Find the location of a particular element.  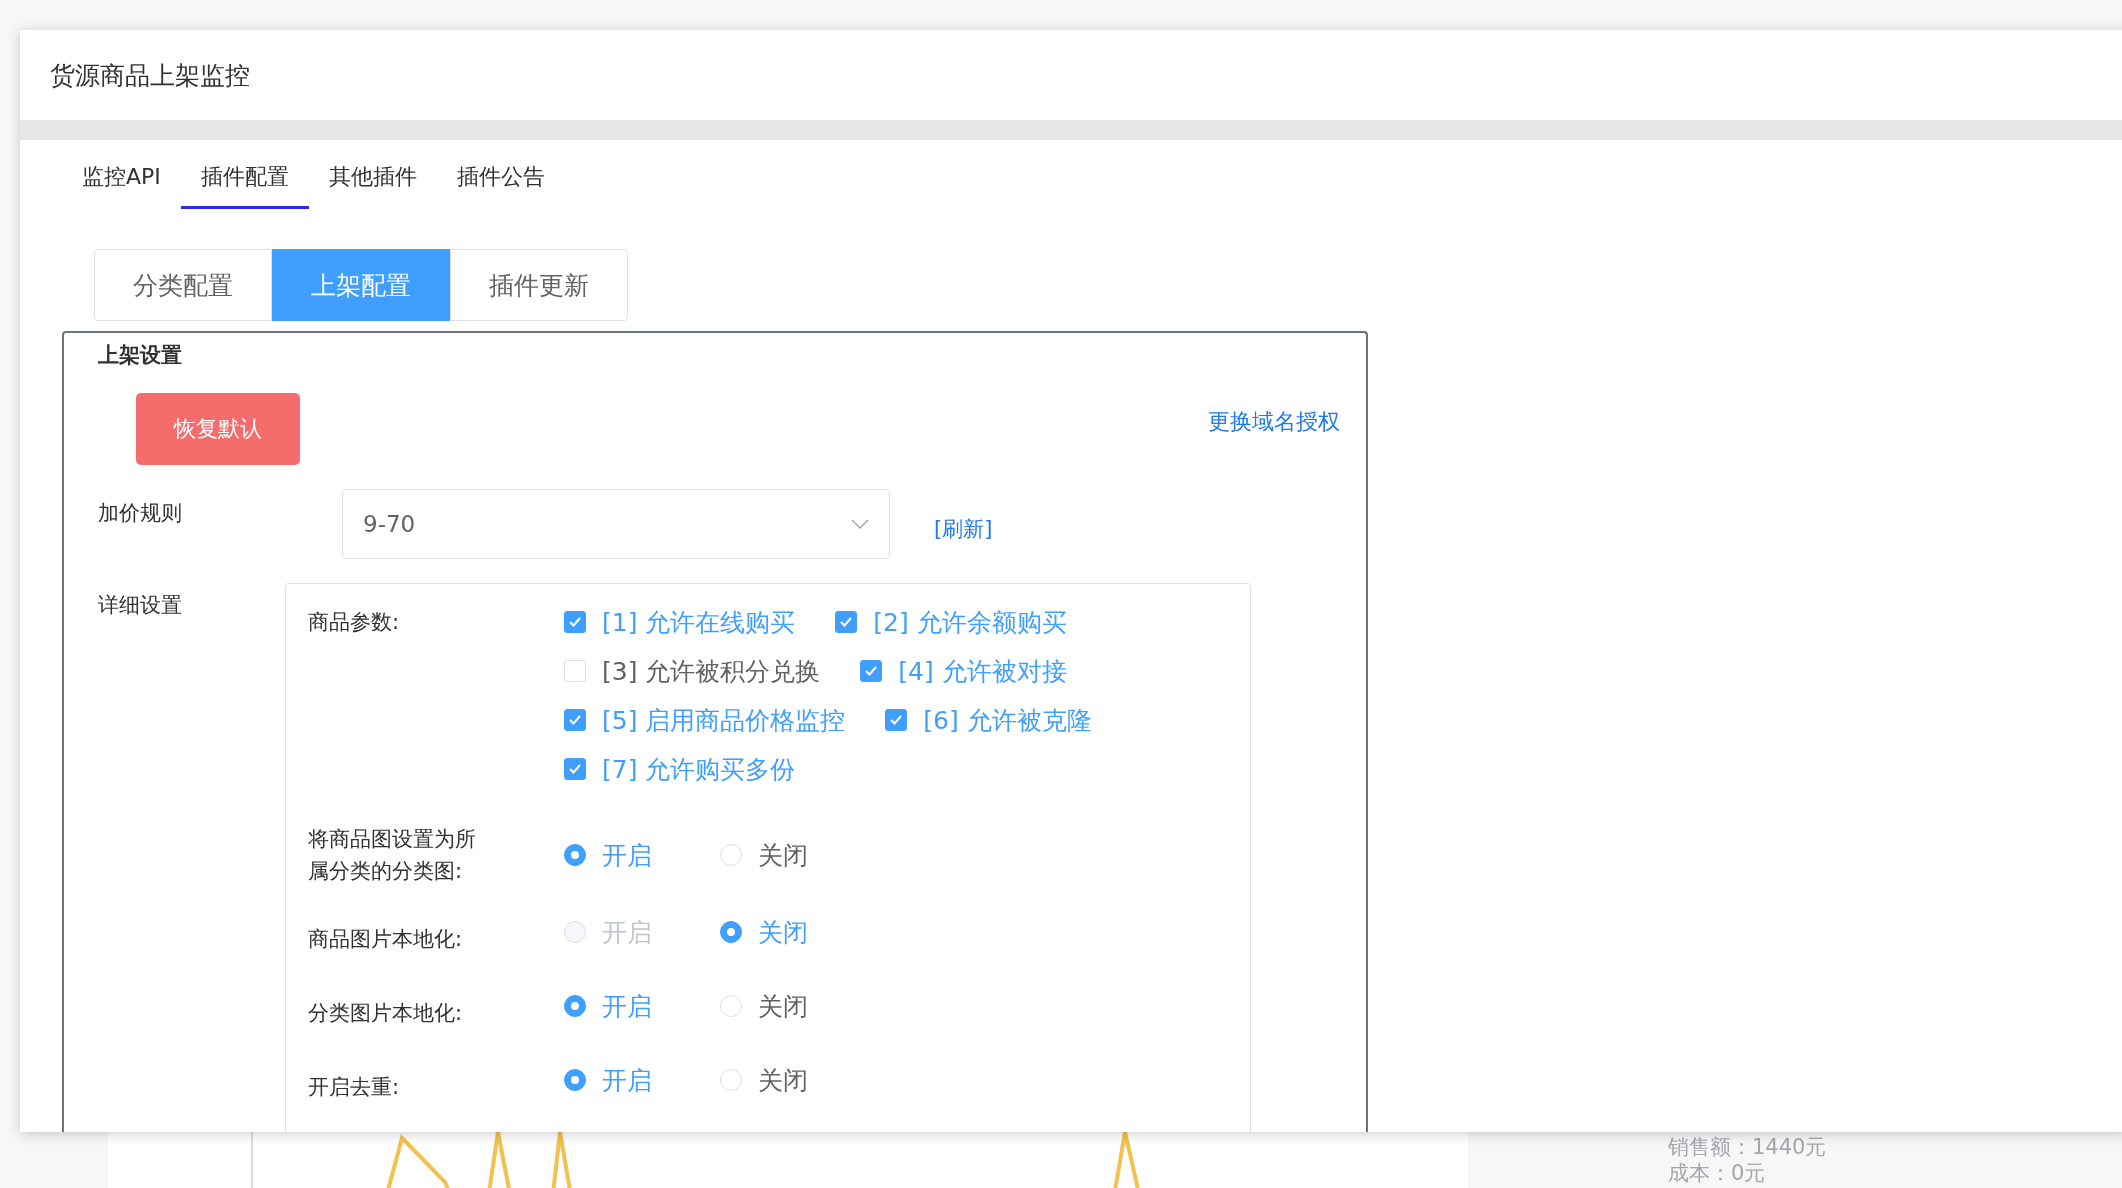

domain-auth-link: 更换域名授权 is located at coordinates (1274, 422).